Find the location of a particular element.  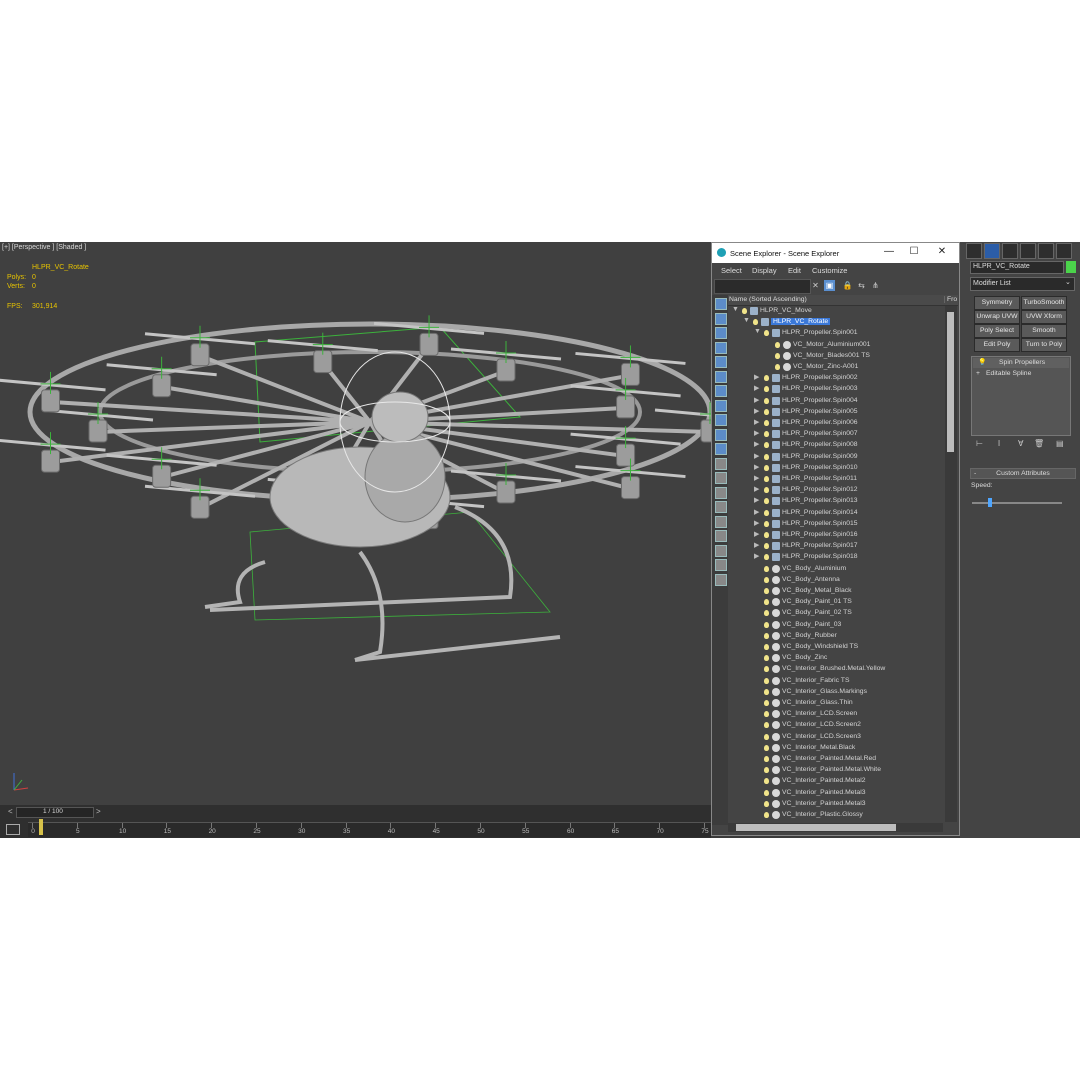

scene-list-row: ▶ HLPR_Propeller.Spin012 is located at coordinates (835, 490).